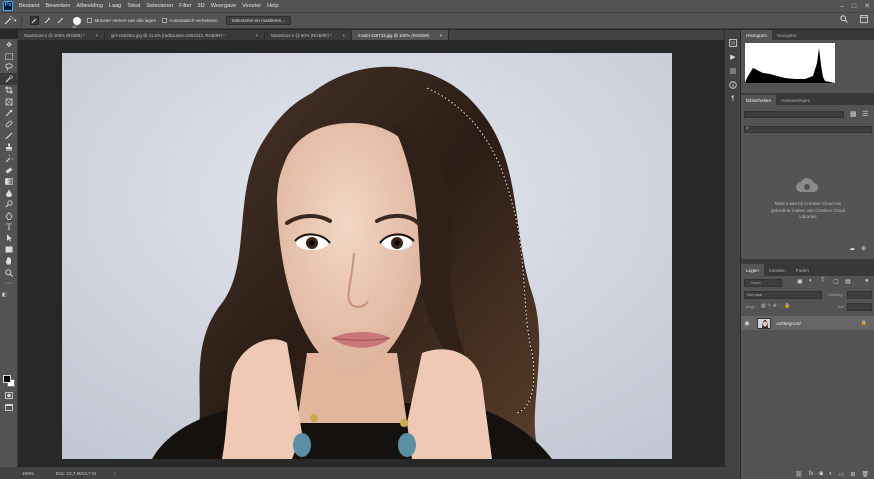 The height and width of the screenshot is (479, 874). Describe the element at coordinates (859, 307) in the screenshot. I see `fill-input` at that location.